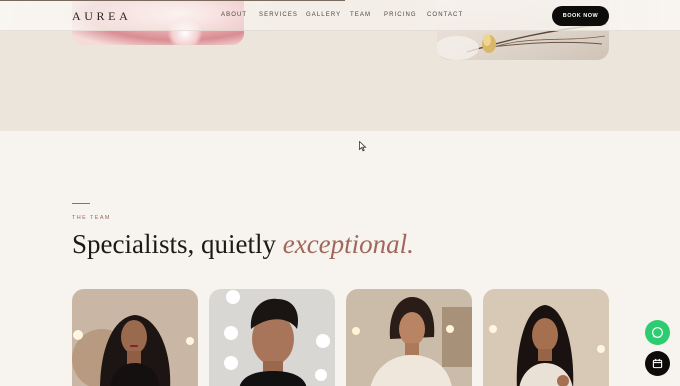  Describe the element at coordinates (360, 15) in the screenshot. I see `nav-link-team: TEAM` at that location.